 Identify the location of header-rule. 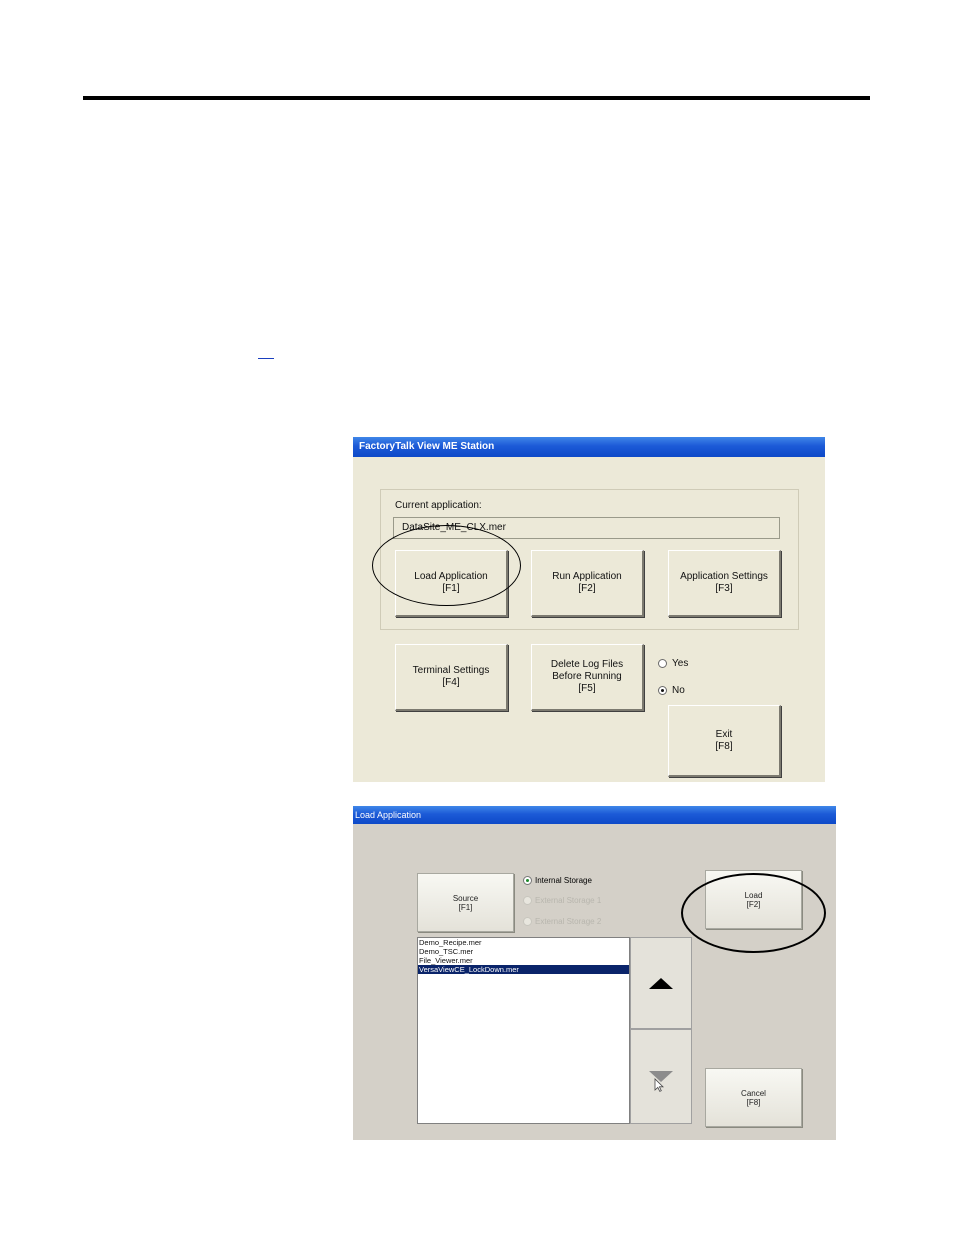
(476, 98).